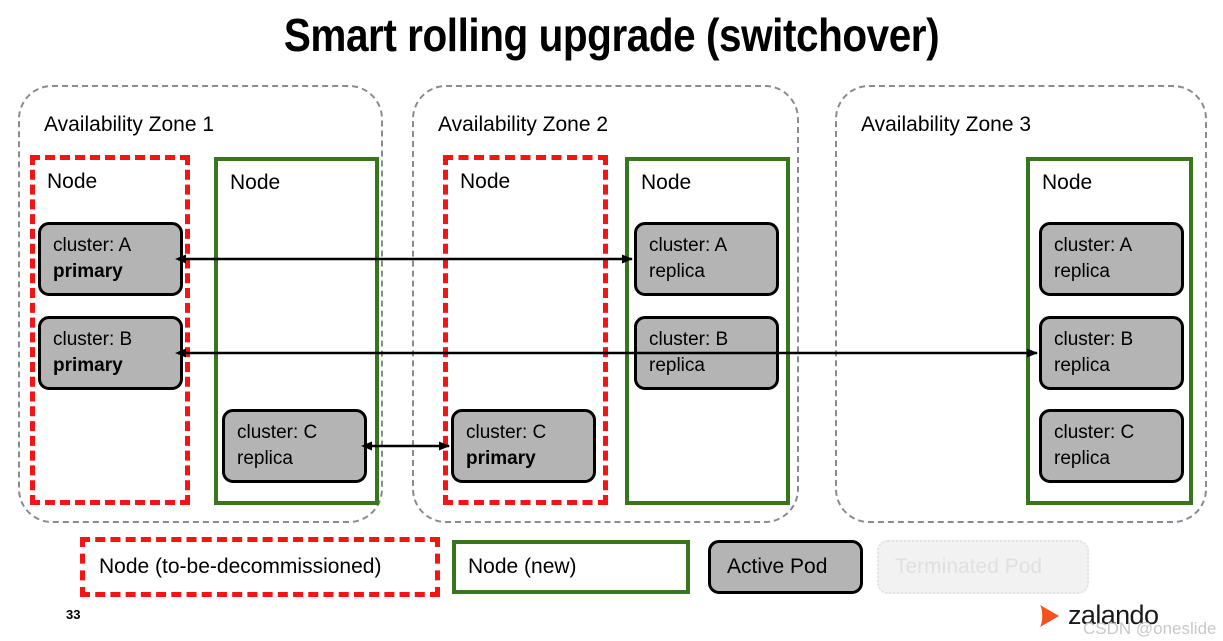 The image size is (1223, 641). Describe the element at coordinates (1049, 615) in the screenshot. I see `play-triangle-icon` at that location.